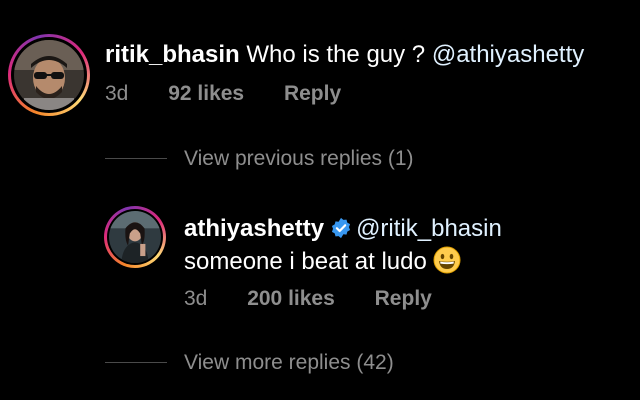 This screenshot has height=400, width=640. I want to click on reply-text: someone i beat at ludo, so click(305, 261).